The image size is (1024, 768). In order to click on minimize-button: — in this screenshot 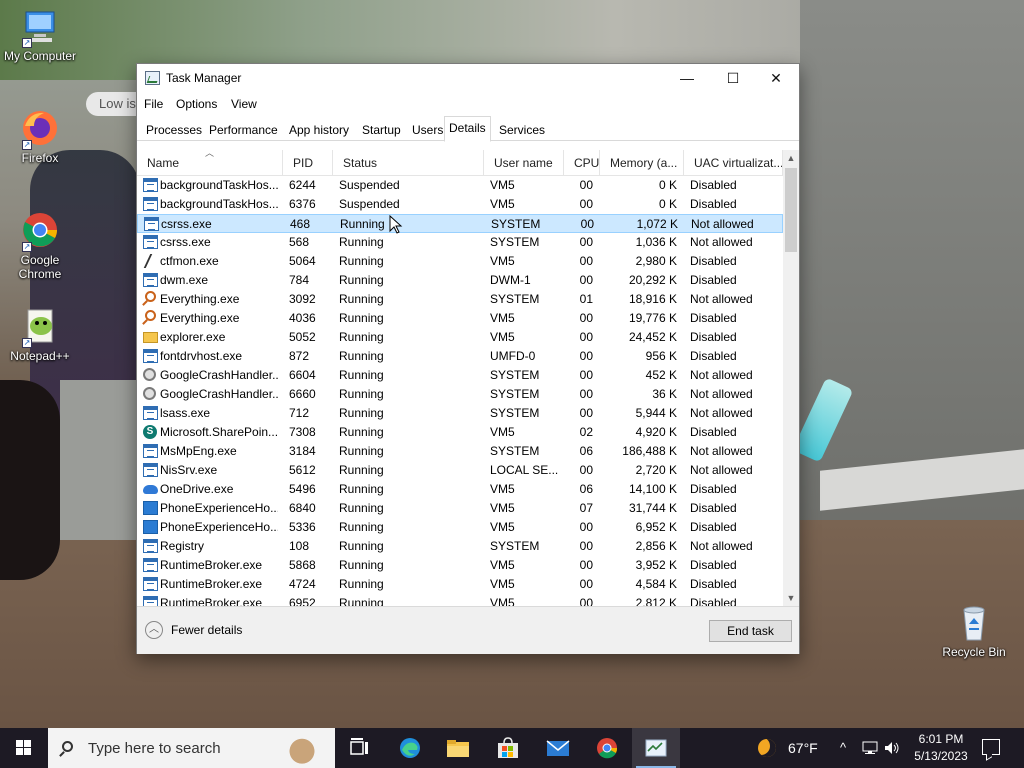, I will do `click(687, 78)`.